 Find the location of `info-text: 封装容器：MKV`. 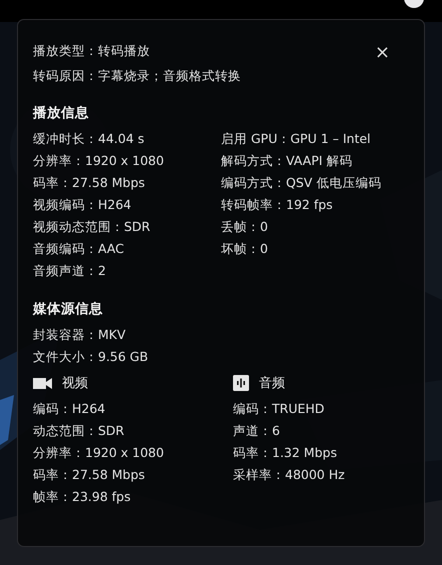

info-text: 封装容器：MKV is located at coordinates (80, 335).